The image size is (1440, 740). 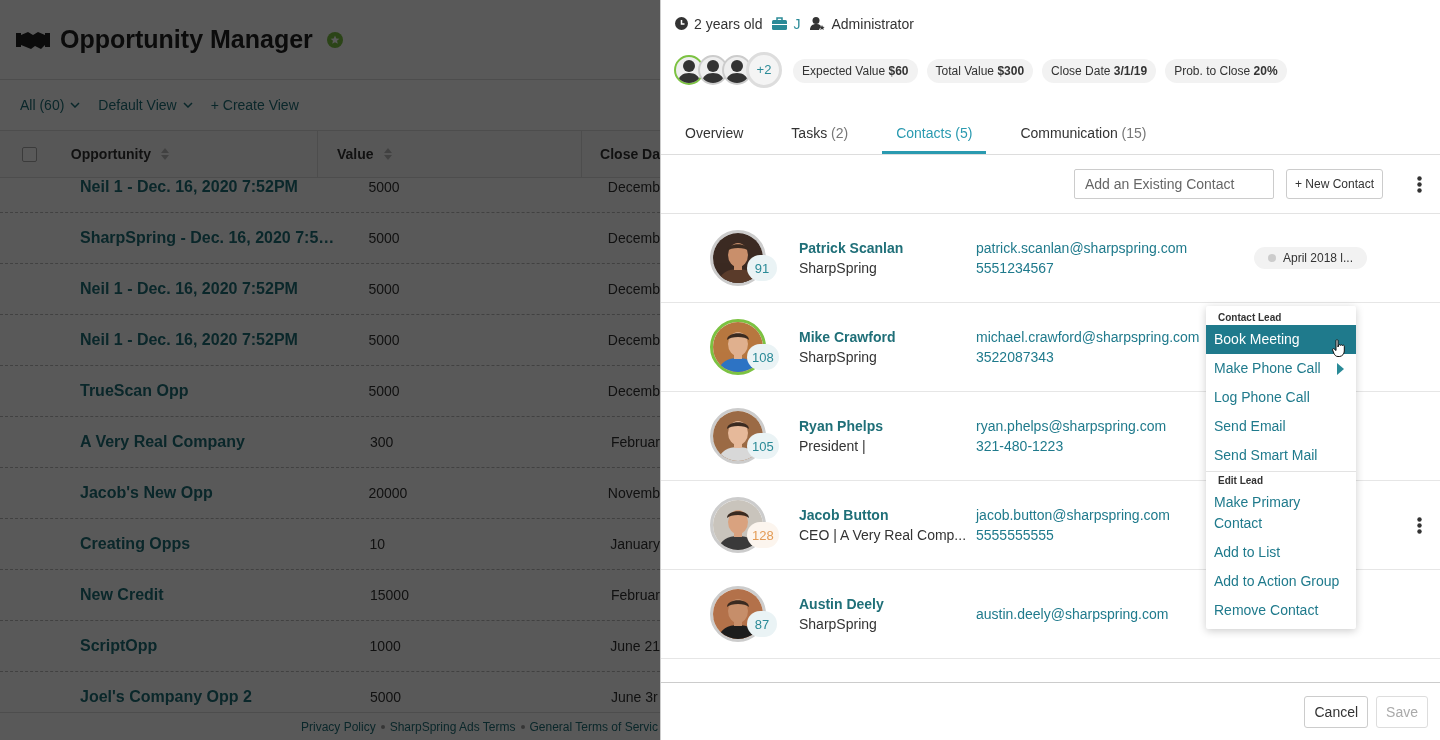 I want to click on tab: Overview, so click(x=714, y=131).